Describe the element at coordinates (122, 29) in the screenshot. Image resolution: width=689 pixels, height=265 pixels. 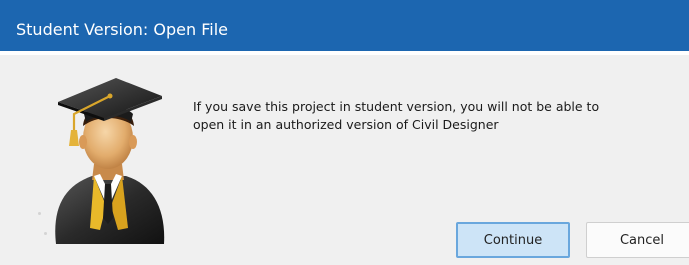
I see `dialog-title: Student Version: Open File` at that location.